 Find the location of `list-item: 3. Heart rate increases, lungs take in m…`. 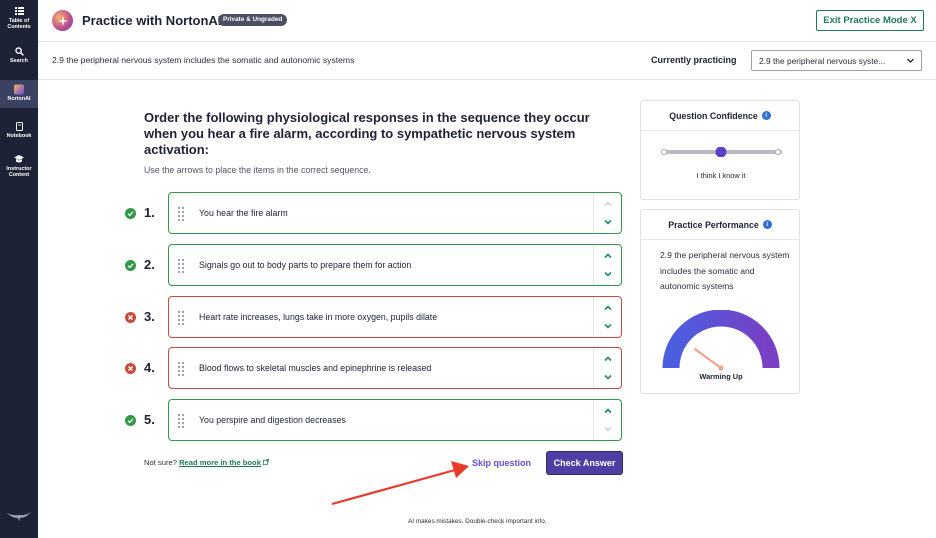

list-item: 3. Heart rate increases, lungs take in m… is located at coordinates (372, 317).